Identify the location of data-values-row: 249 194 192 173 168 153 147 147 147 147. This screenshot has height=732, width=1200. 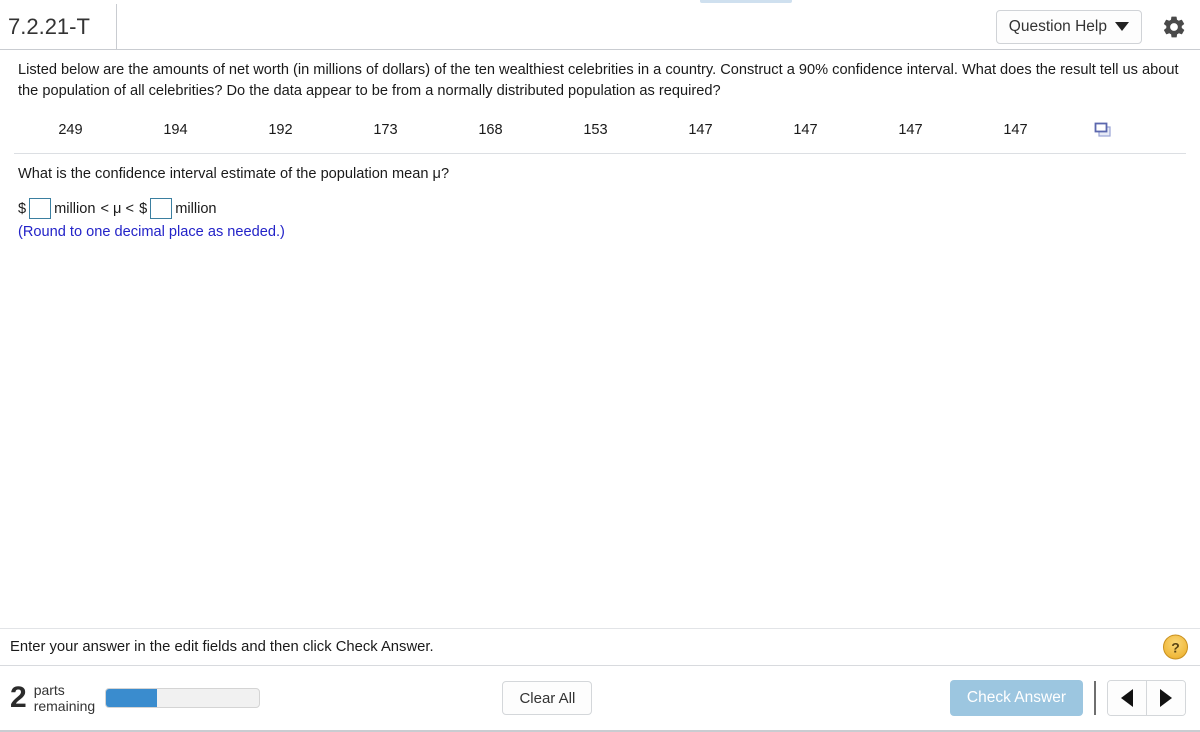
(600, 130).